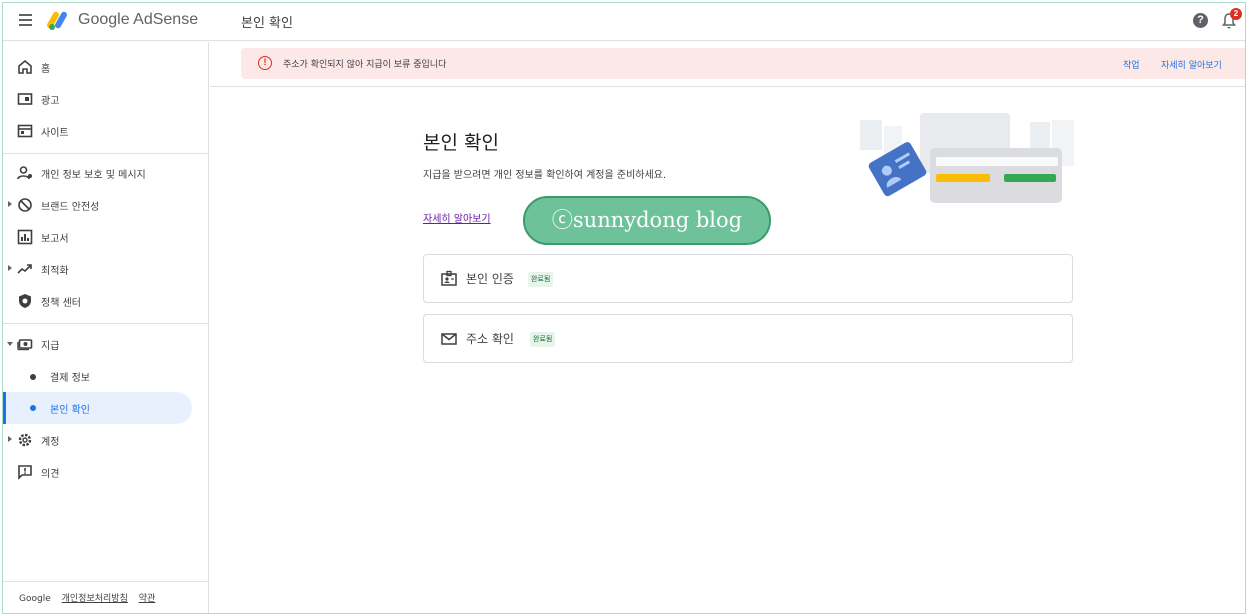 The image size is (1248, 616). Describe the element at coordinates (545, 175) in the screenshot. I see `page-description: 지급을 받으려면 개인 정보를 확인하여 계정을 준비하세요.` at that location.